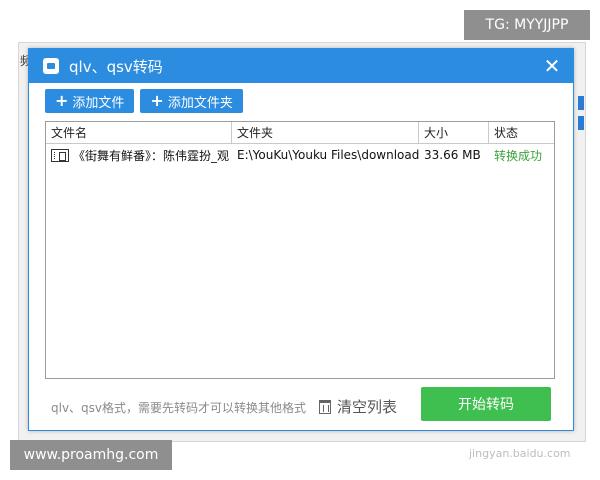 The width and height of the screenshot is (600, 480). Describe the element at coordinates (325, 406) in the screenshot. I see `trash-icon` at that location.